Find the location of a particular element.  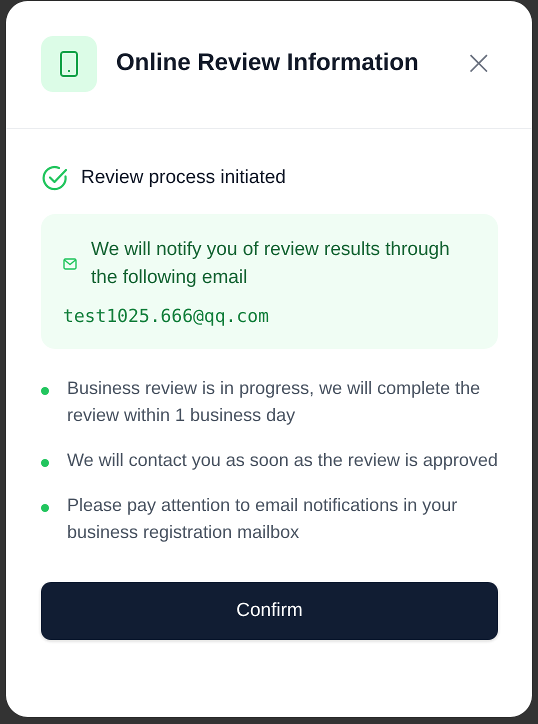

confirm-button: Confirm is located at coordinates (269, 611).